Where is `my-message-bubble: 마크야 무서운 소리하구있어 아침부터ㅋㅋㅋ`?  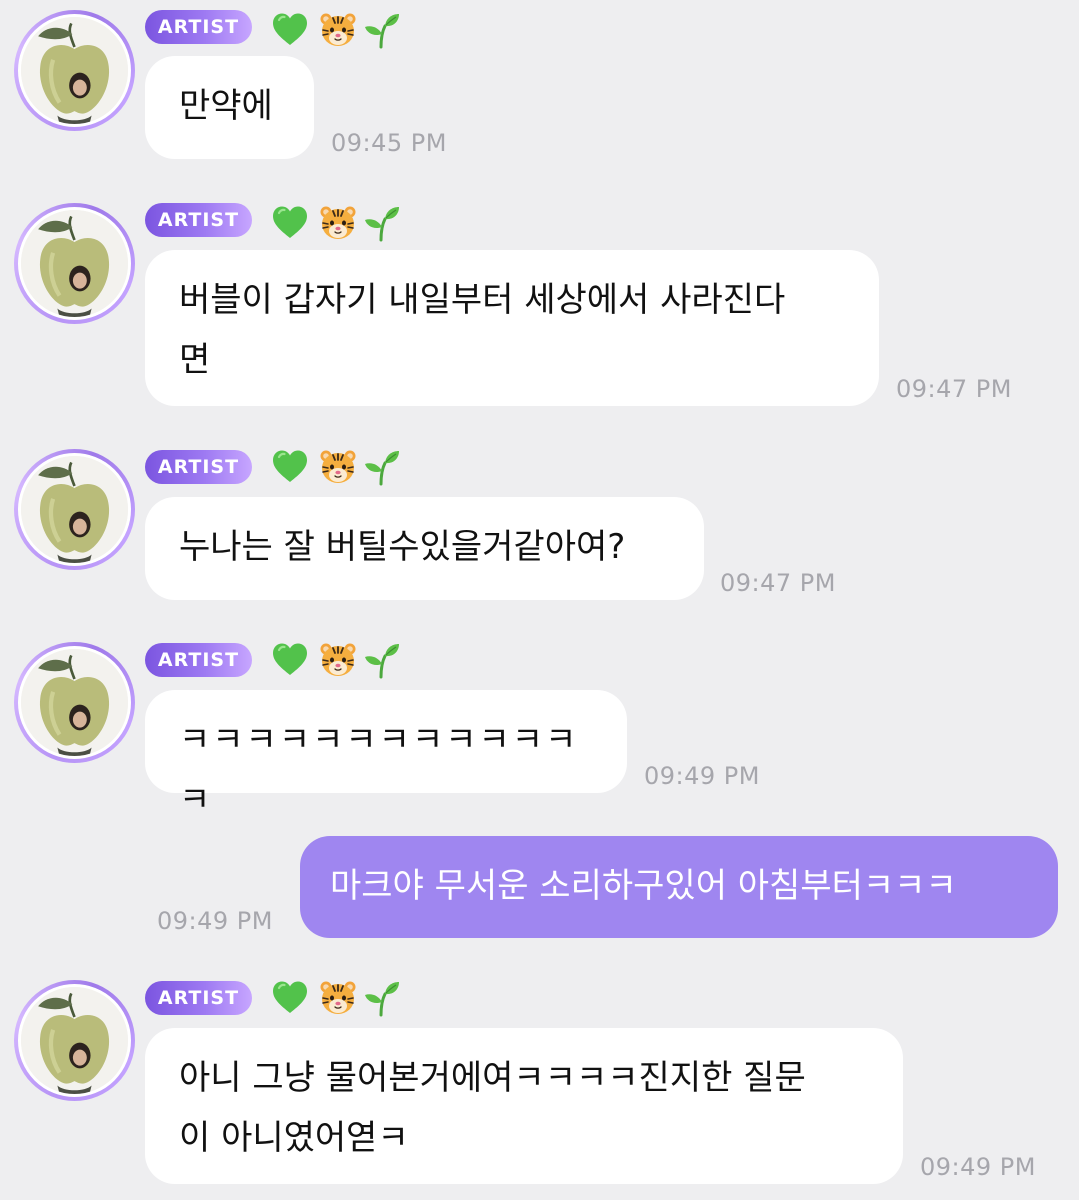
my-message-bubble: 마크야 무서운 소리하구있어 아침부터ㅋㅋㅋ is located at coordinates (679, 887).